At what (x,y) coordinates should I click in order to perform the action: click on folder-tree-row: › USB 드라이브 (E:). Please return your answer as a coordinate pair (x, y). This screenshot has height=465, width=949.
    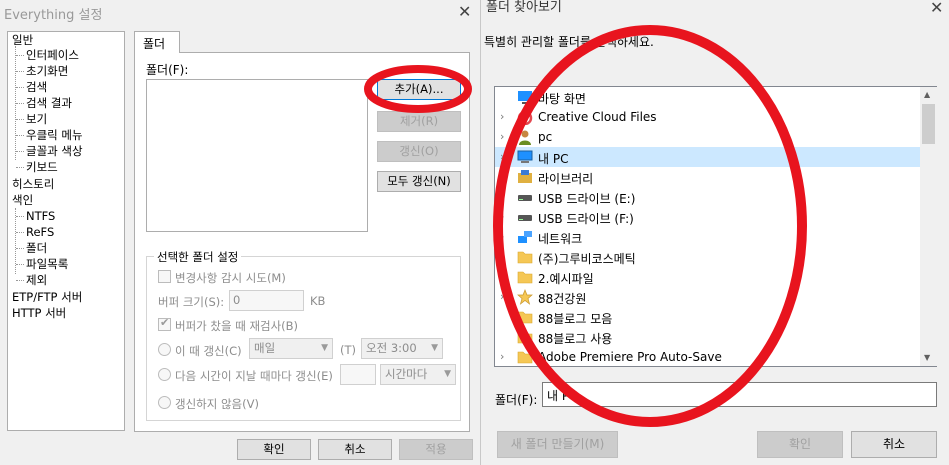
    Looking at the image, I should click on (707, 197).